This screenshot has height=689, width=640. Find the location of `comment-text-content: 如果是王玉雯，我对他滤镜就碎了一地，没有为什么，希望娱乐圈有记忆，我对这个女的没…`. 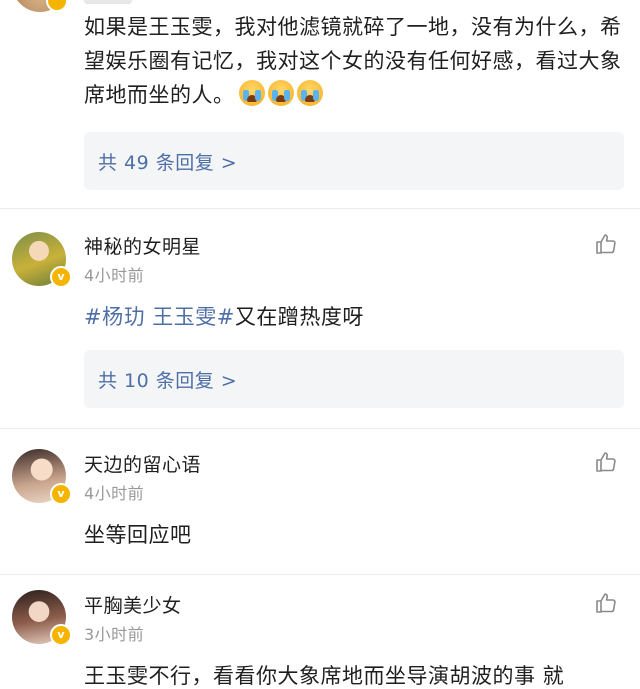

comment-text-content: 如果是王玉雯，我对他滤镜就碎了一地，没有为什么，希望娱乐圈有记忆，我对这个女的没… is located at coordinates (353, 61).